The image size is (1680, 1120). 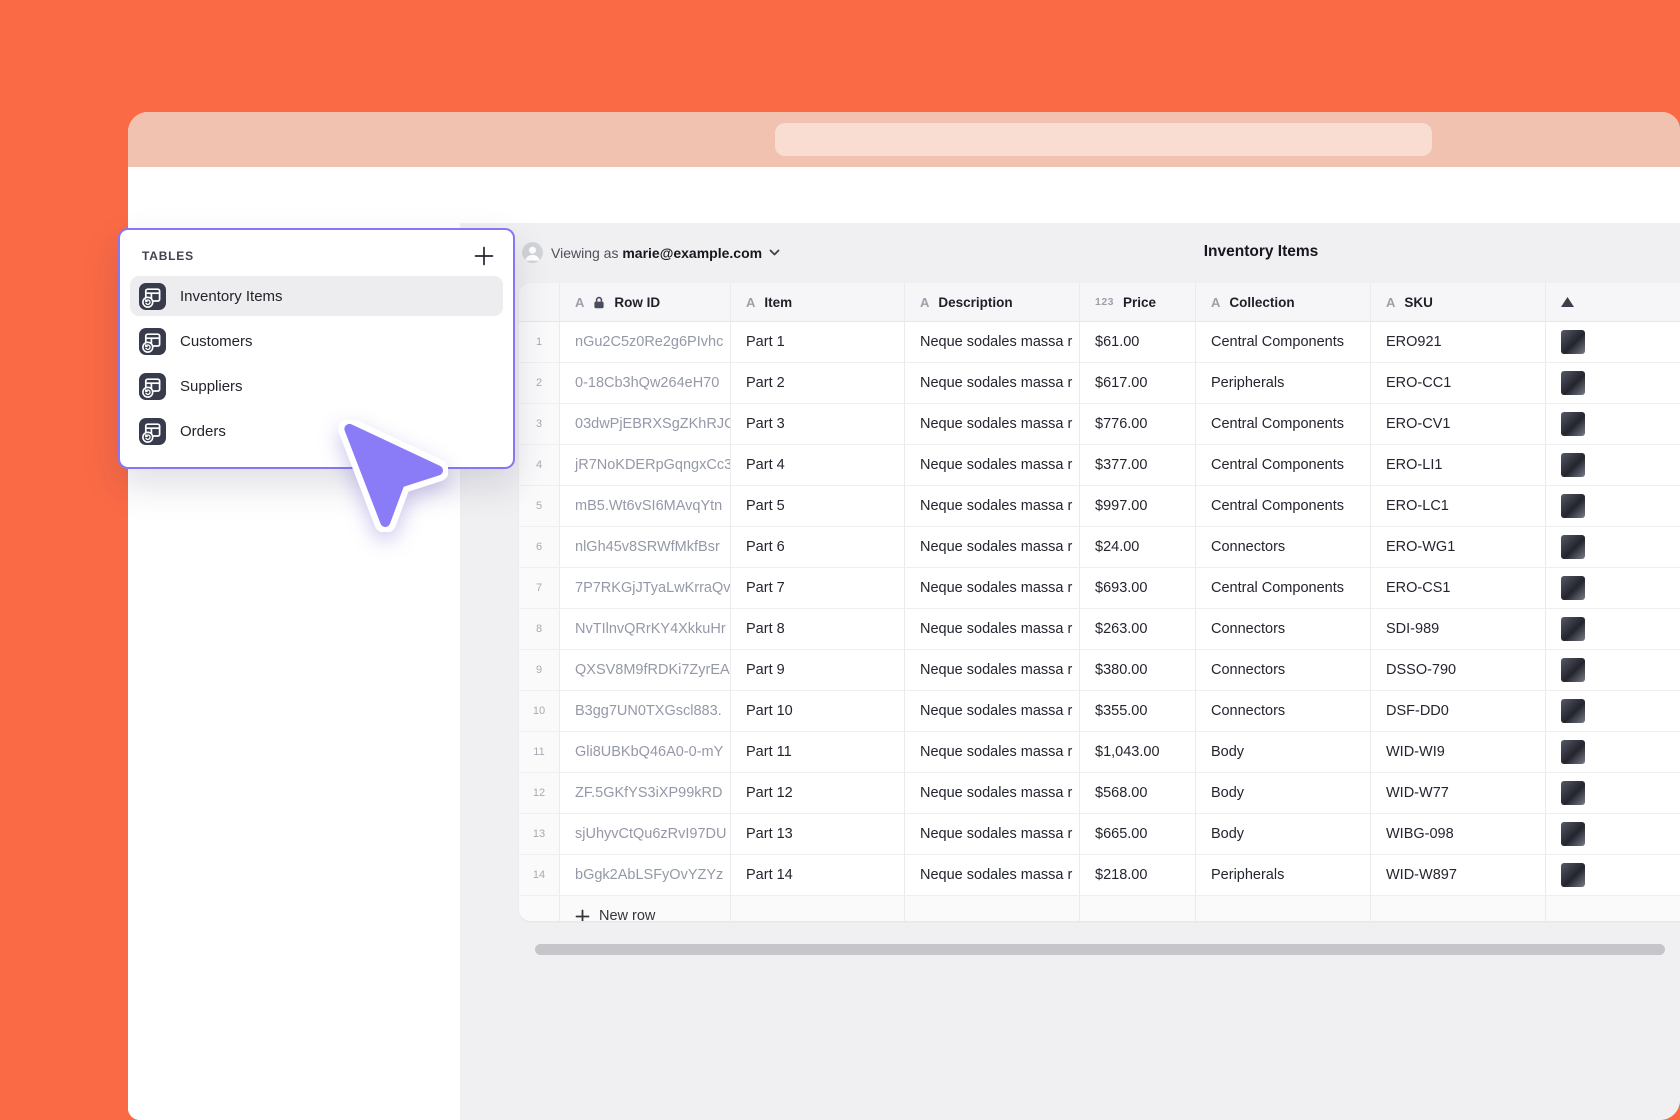 I want to click on cell-price: $776.00, so click(x=1138, y=424).